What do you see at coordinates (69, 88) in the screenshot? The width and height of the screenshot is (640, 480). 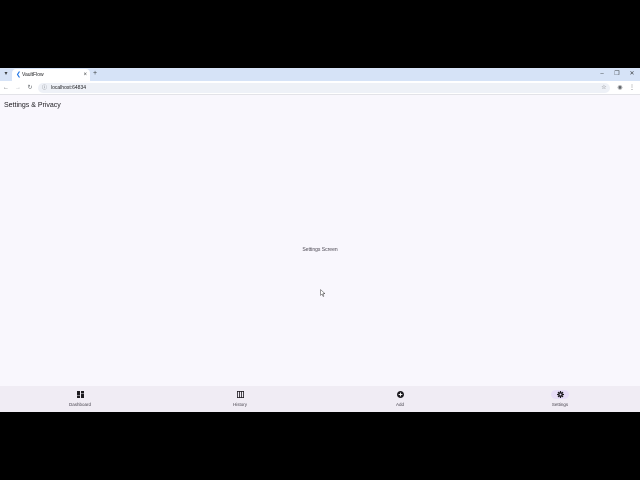 I see `url-text: localhost:64834` at bounding box center [69, 88].